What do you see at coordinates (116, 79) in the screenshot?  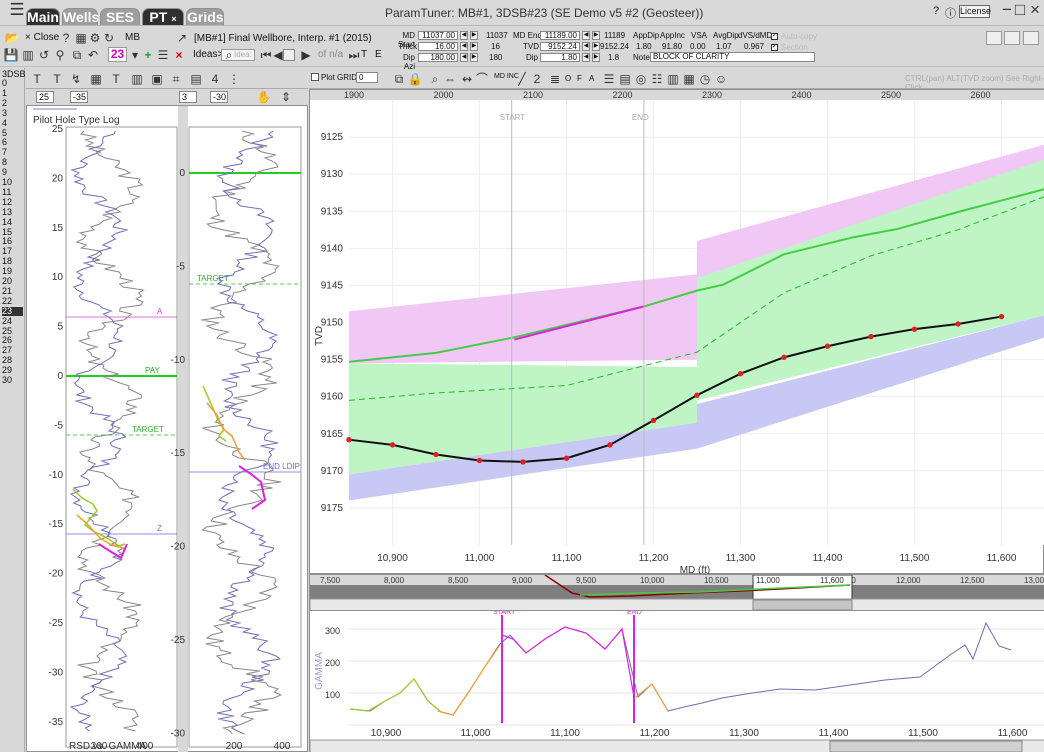 I see `text-icon: T` at bounding box center [116, 79].